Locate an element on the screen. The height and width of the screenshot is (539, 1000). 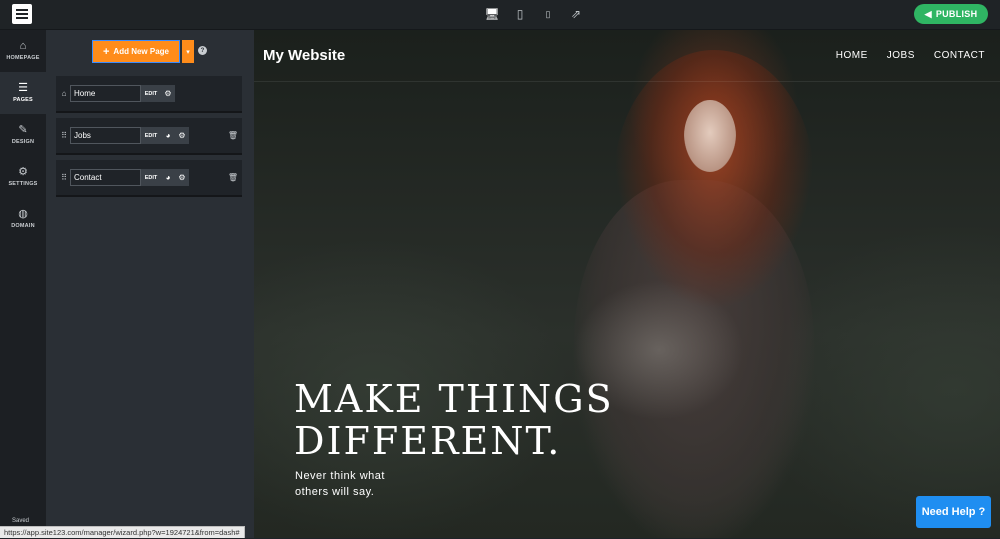
nav-jobs: JOBS is located at coordinates (901, 55).